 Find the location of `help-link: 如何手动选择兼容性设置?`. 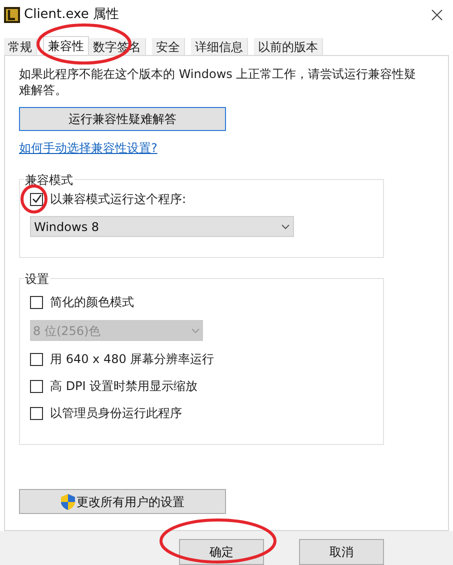

help-link: 如何手动选择兼容性设置? is located at coordinates (226, 148).